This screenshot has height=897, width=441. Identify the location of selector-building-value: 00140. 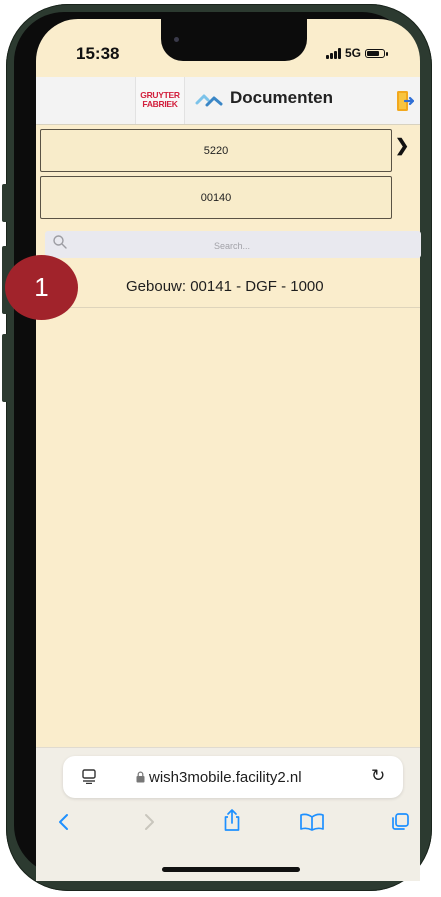
(216, 197).